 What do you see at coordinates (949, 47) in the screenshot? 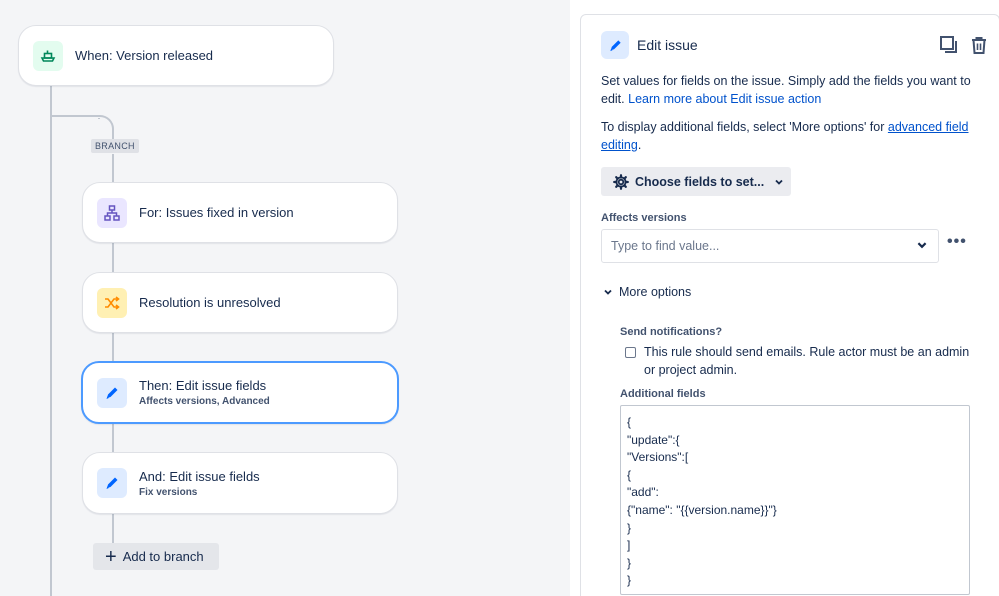
I see `copy-icon` at bounding box center [949, 47].